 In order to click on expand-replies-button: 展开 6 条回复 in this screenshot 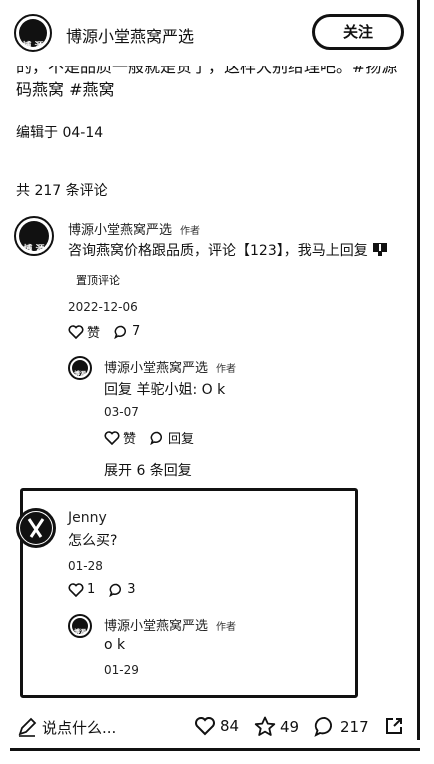, I will do `click(148, 470)`.